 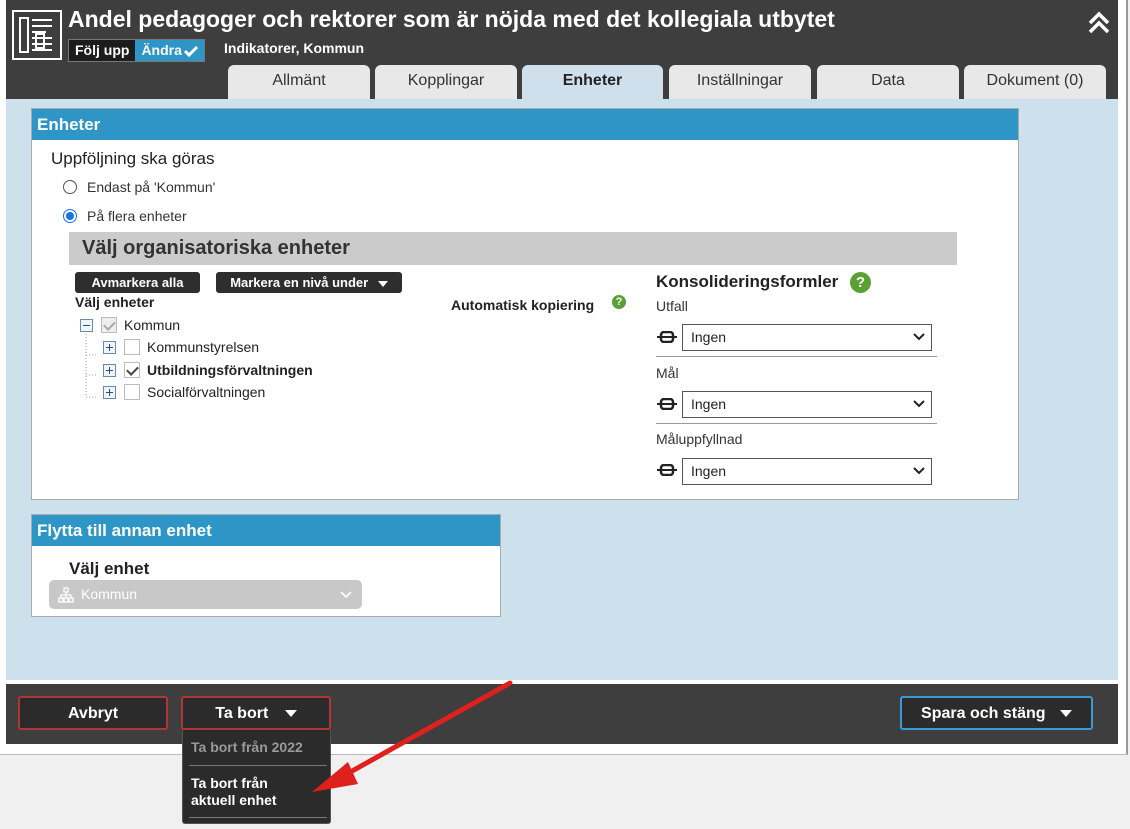 I want to click on annotation-arrow-icon, so click(x=412, y=736).